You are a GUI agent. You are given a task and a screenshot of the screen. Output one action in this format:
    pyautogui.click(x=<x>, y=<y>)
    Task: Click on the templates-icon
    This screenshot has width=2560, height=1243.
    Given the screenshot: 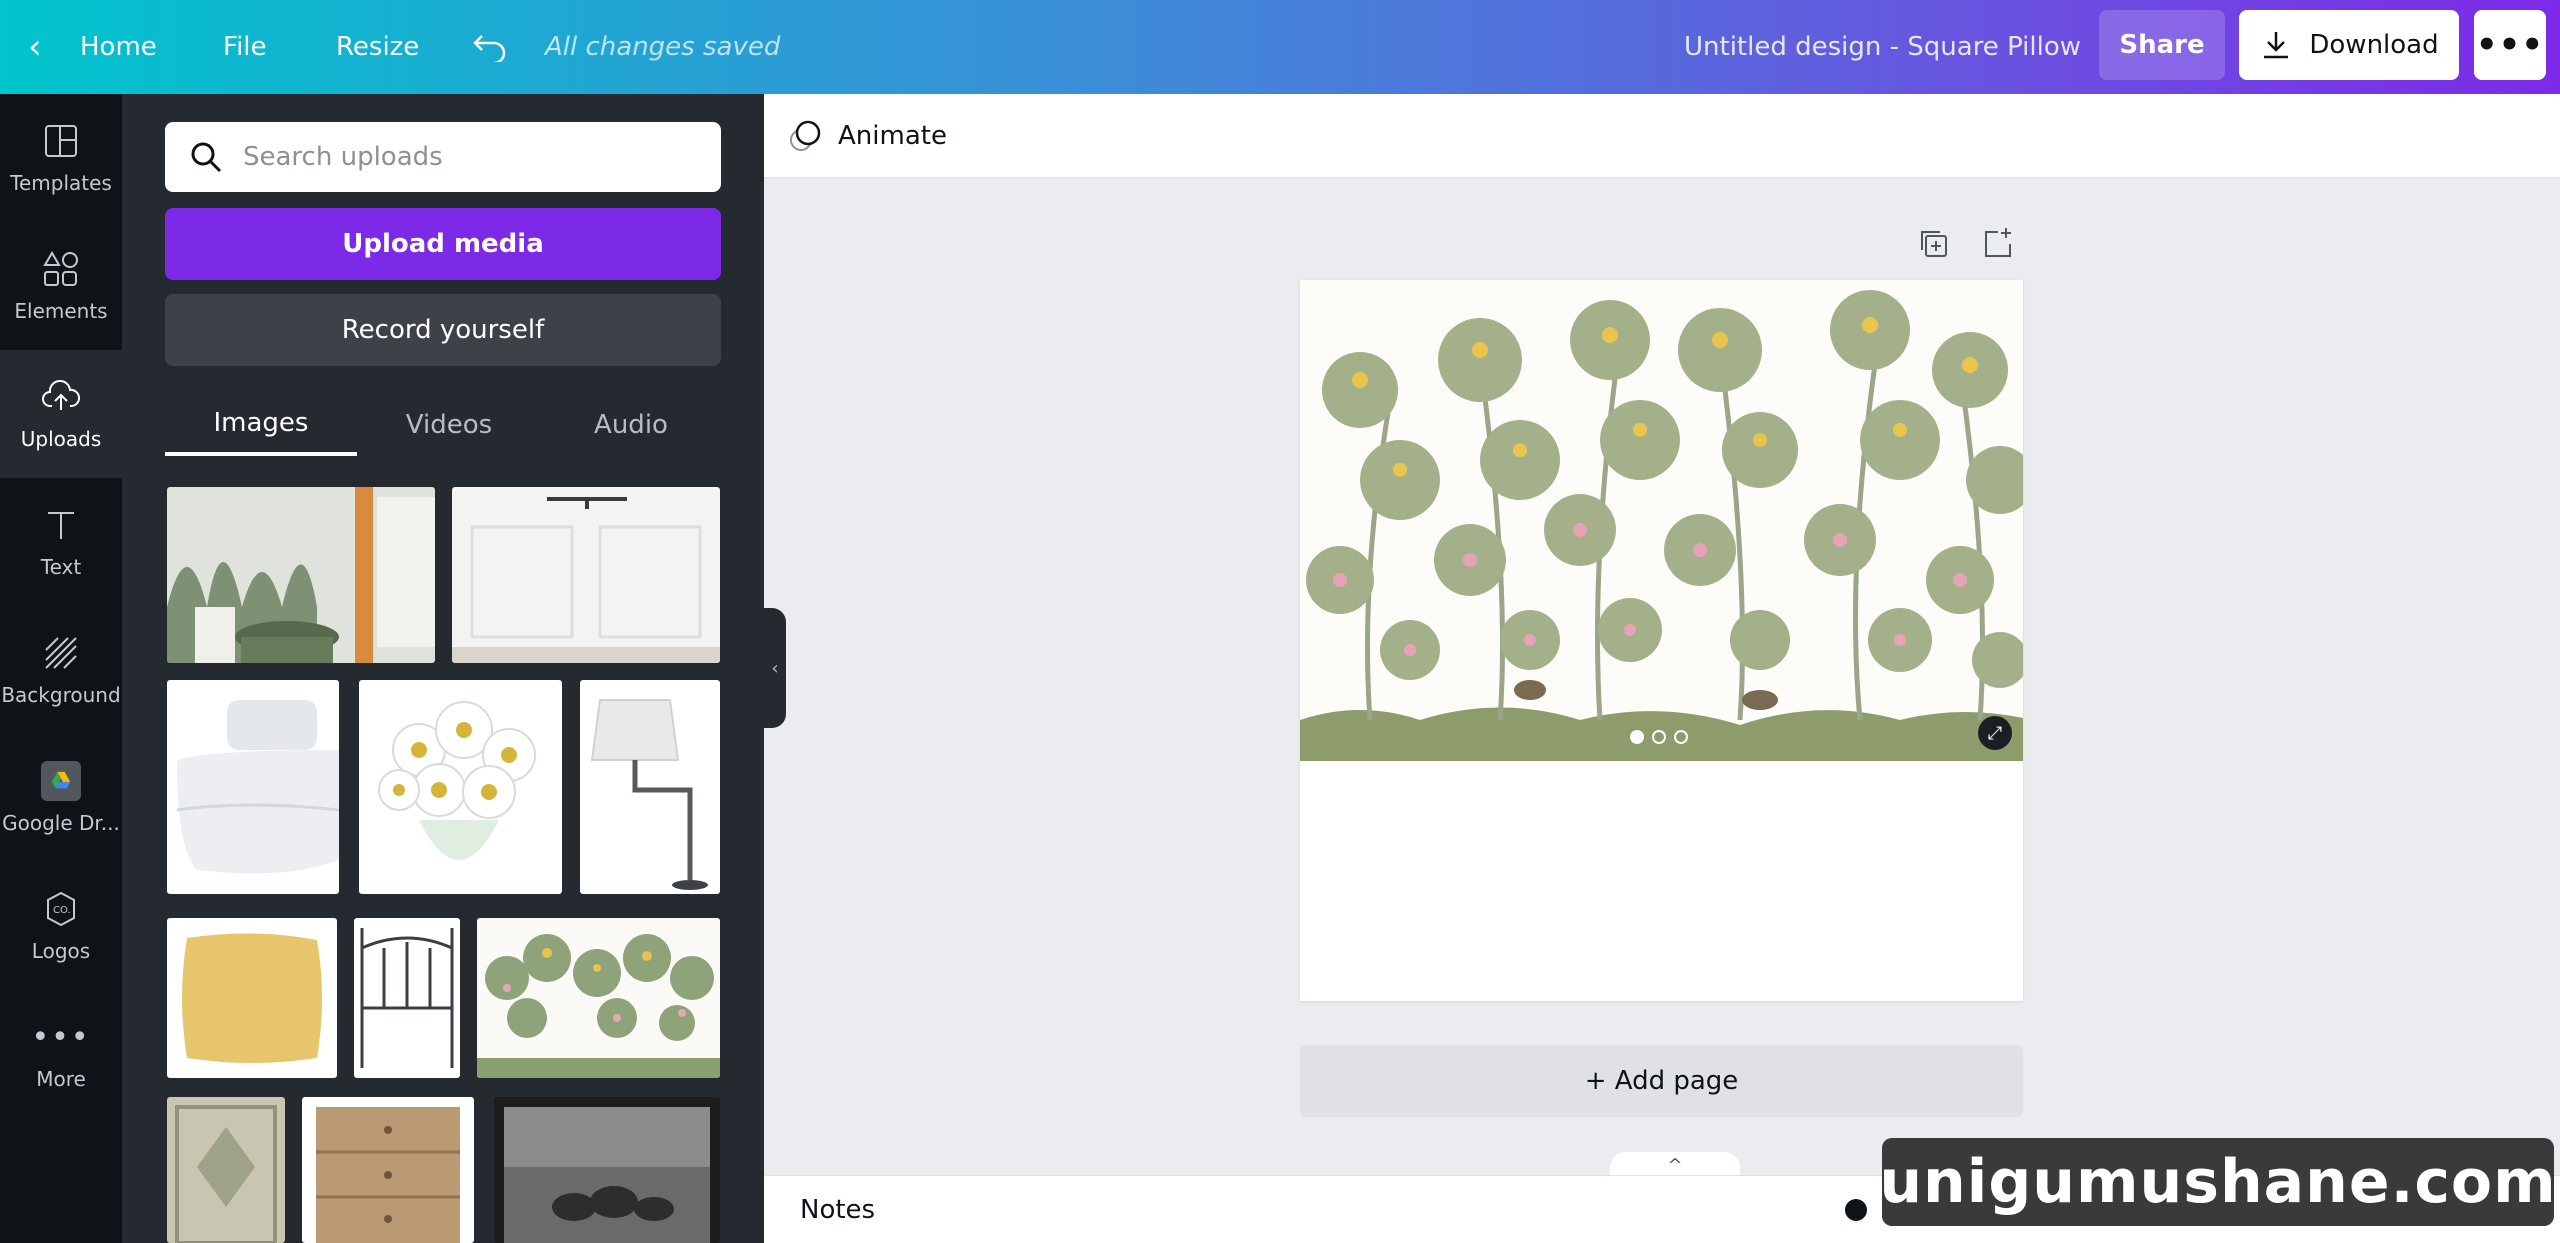 What is the action you would take?
    pyautogui.click(x=61, y=141)
    